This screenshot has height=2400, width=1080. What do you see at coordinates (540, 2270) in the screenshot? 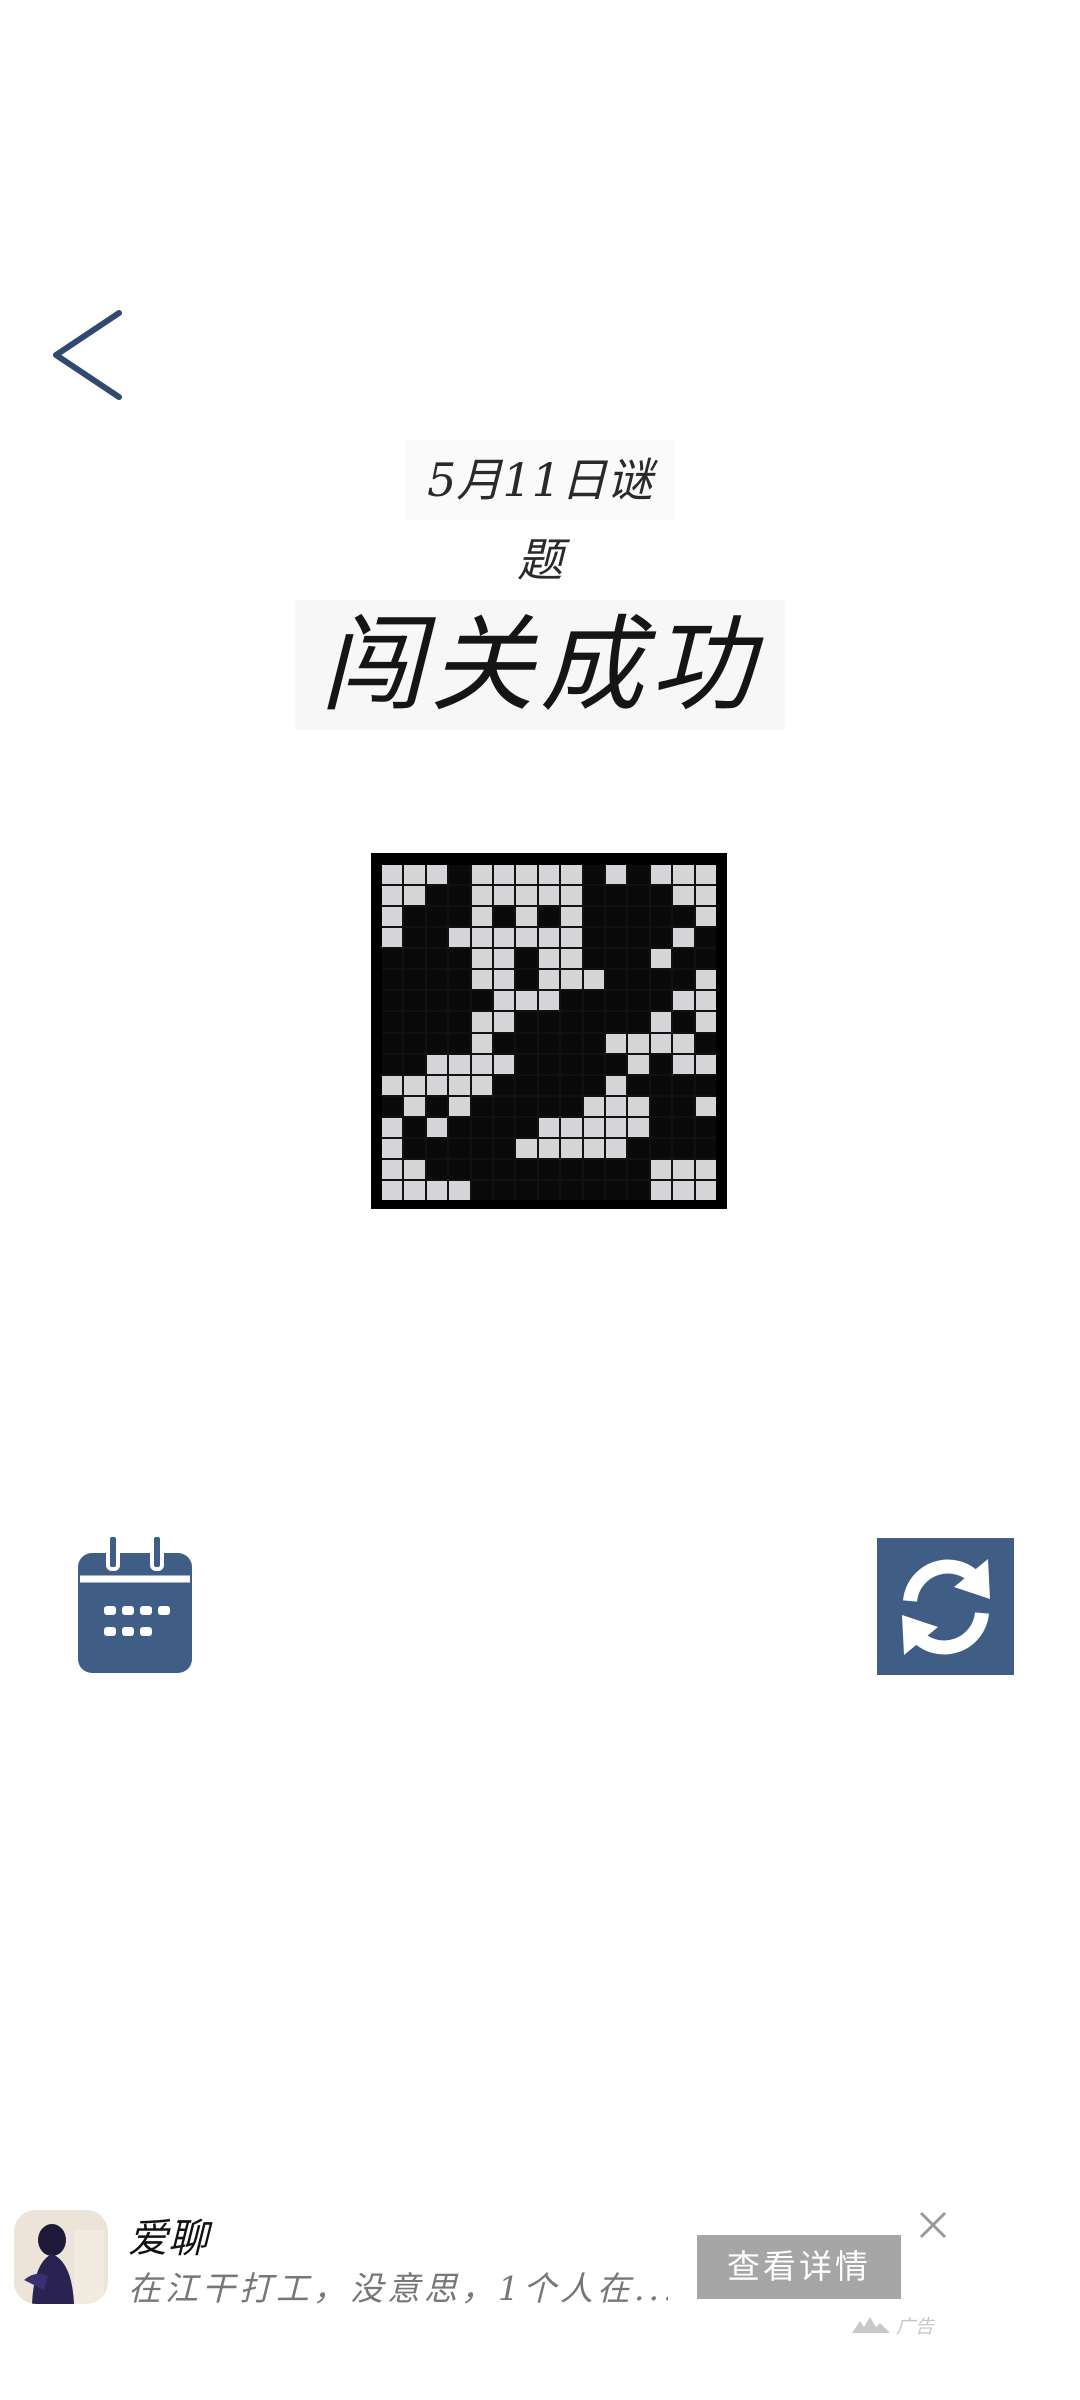
I see `ad-banner: 爱聊 在江干打工，没意思，1个人在... 查看详情 广告` at bounding box center [540, 2270].